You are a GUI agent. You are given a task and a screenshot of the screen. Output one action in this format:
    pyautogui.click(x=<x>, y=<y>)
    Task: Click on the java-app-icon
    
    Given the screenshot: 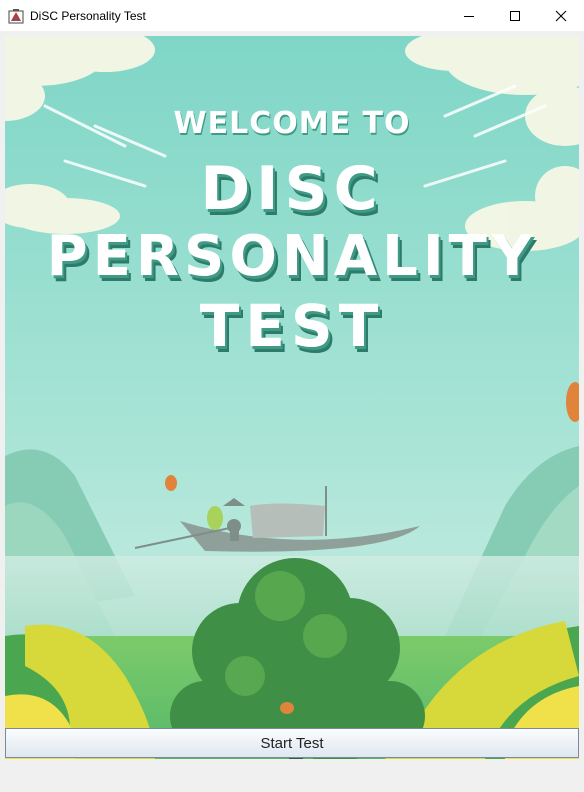 What is the action you would take?
    pyautogui.click(x=16, y=16)
    